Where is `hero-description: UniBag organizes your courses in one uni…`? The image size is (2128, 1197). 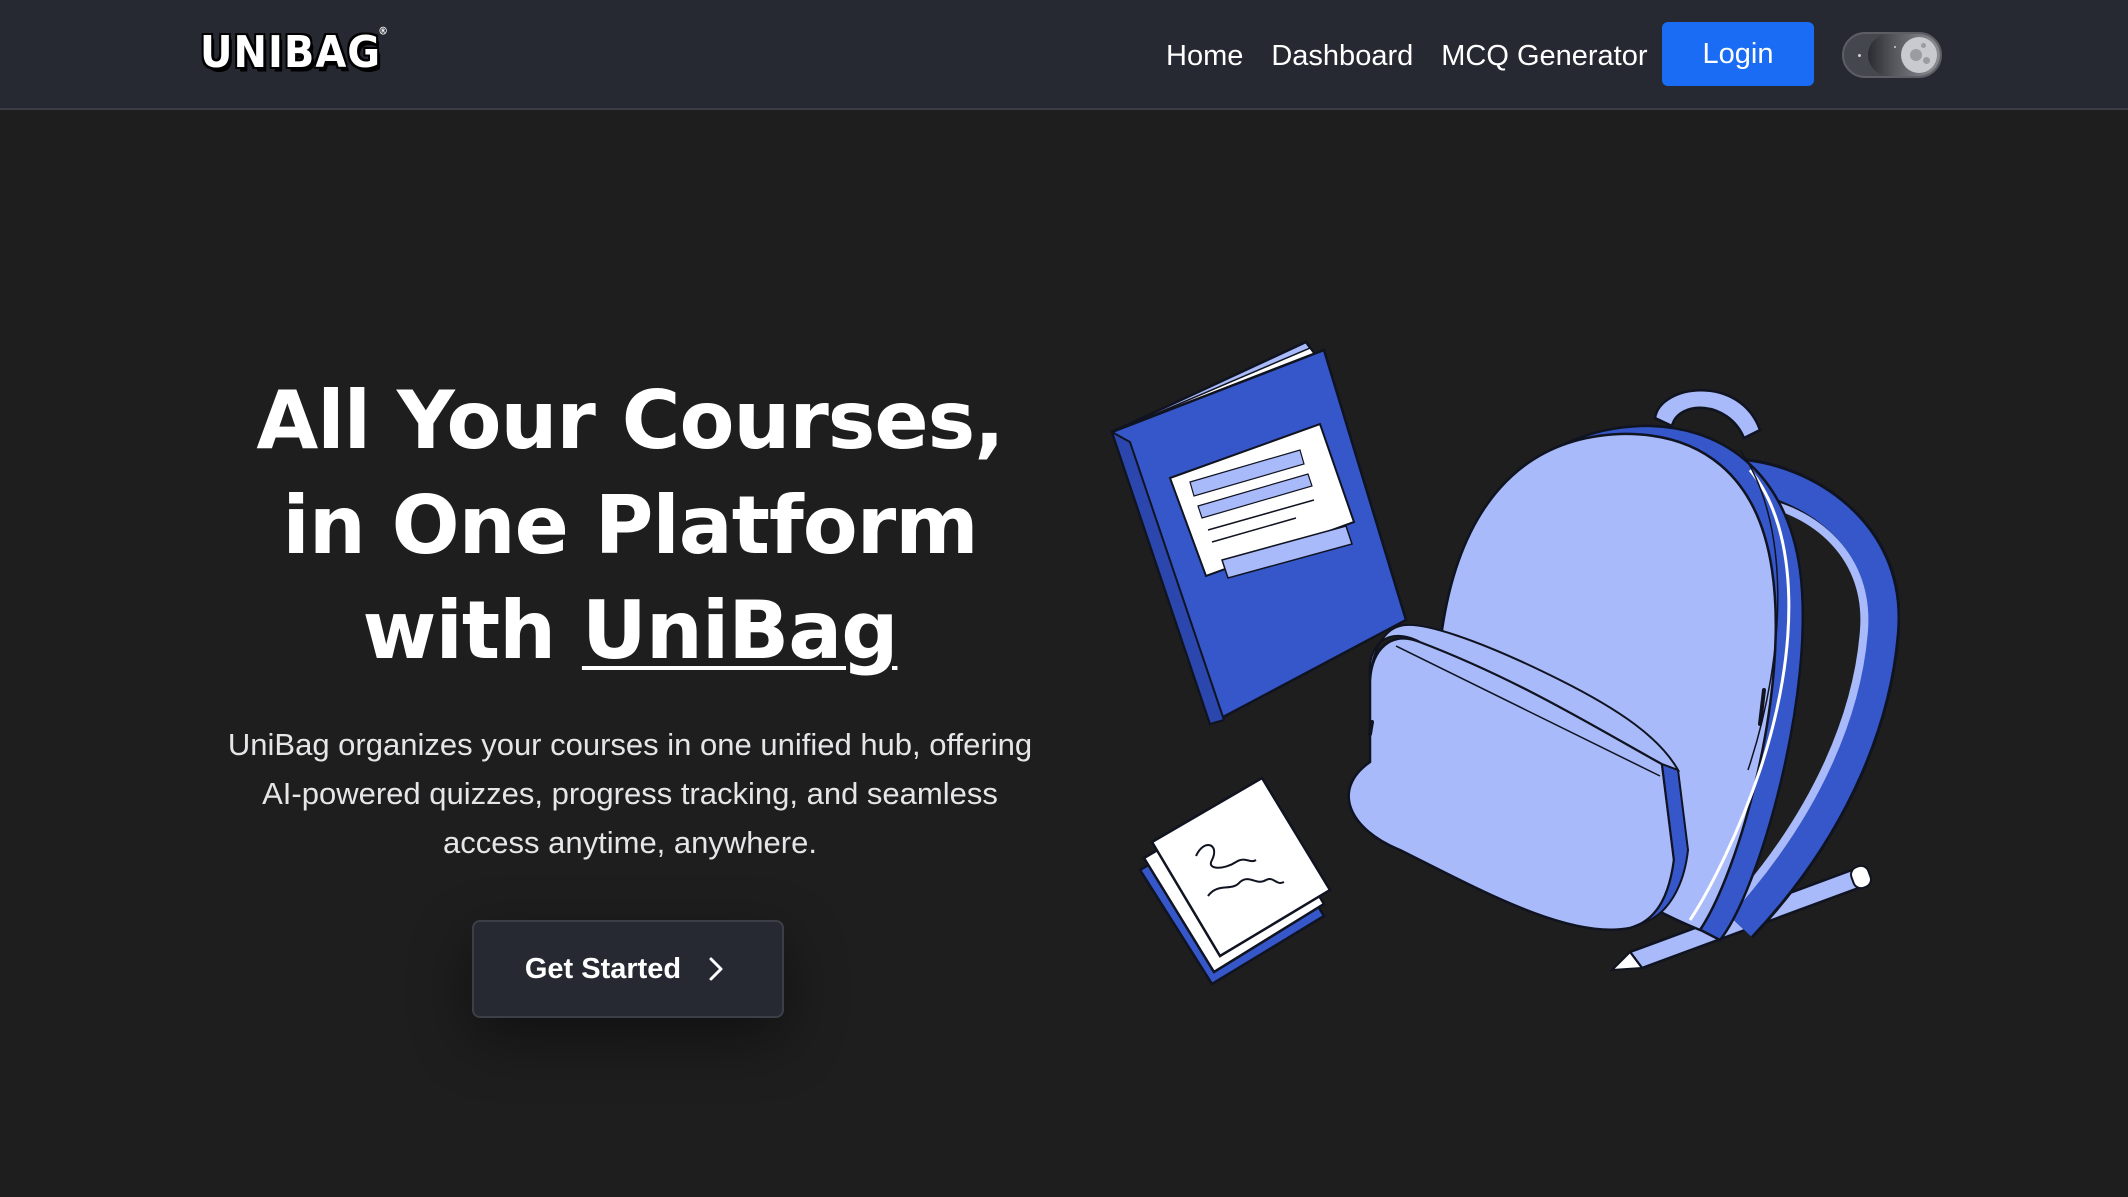 hero-description: UniBag organizes your courses in one uni… is located at coordinates (630, 793).